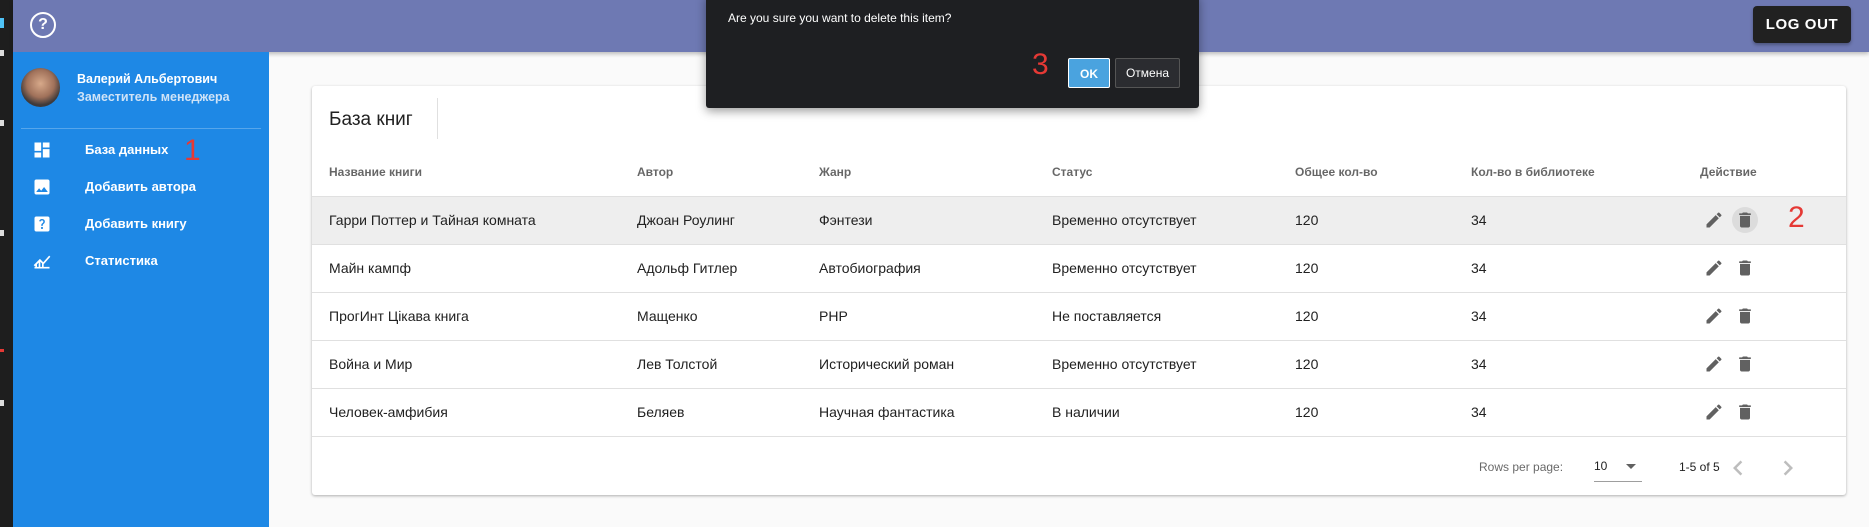  Describe the element at coordinates (1089, 73) in the screenshot. I see `ok-button: OK` at that location.